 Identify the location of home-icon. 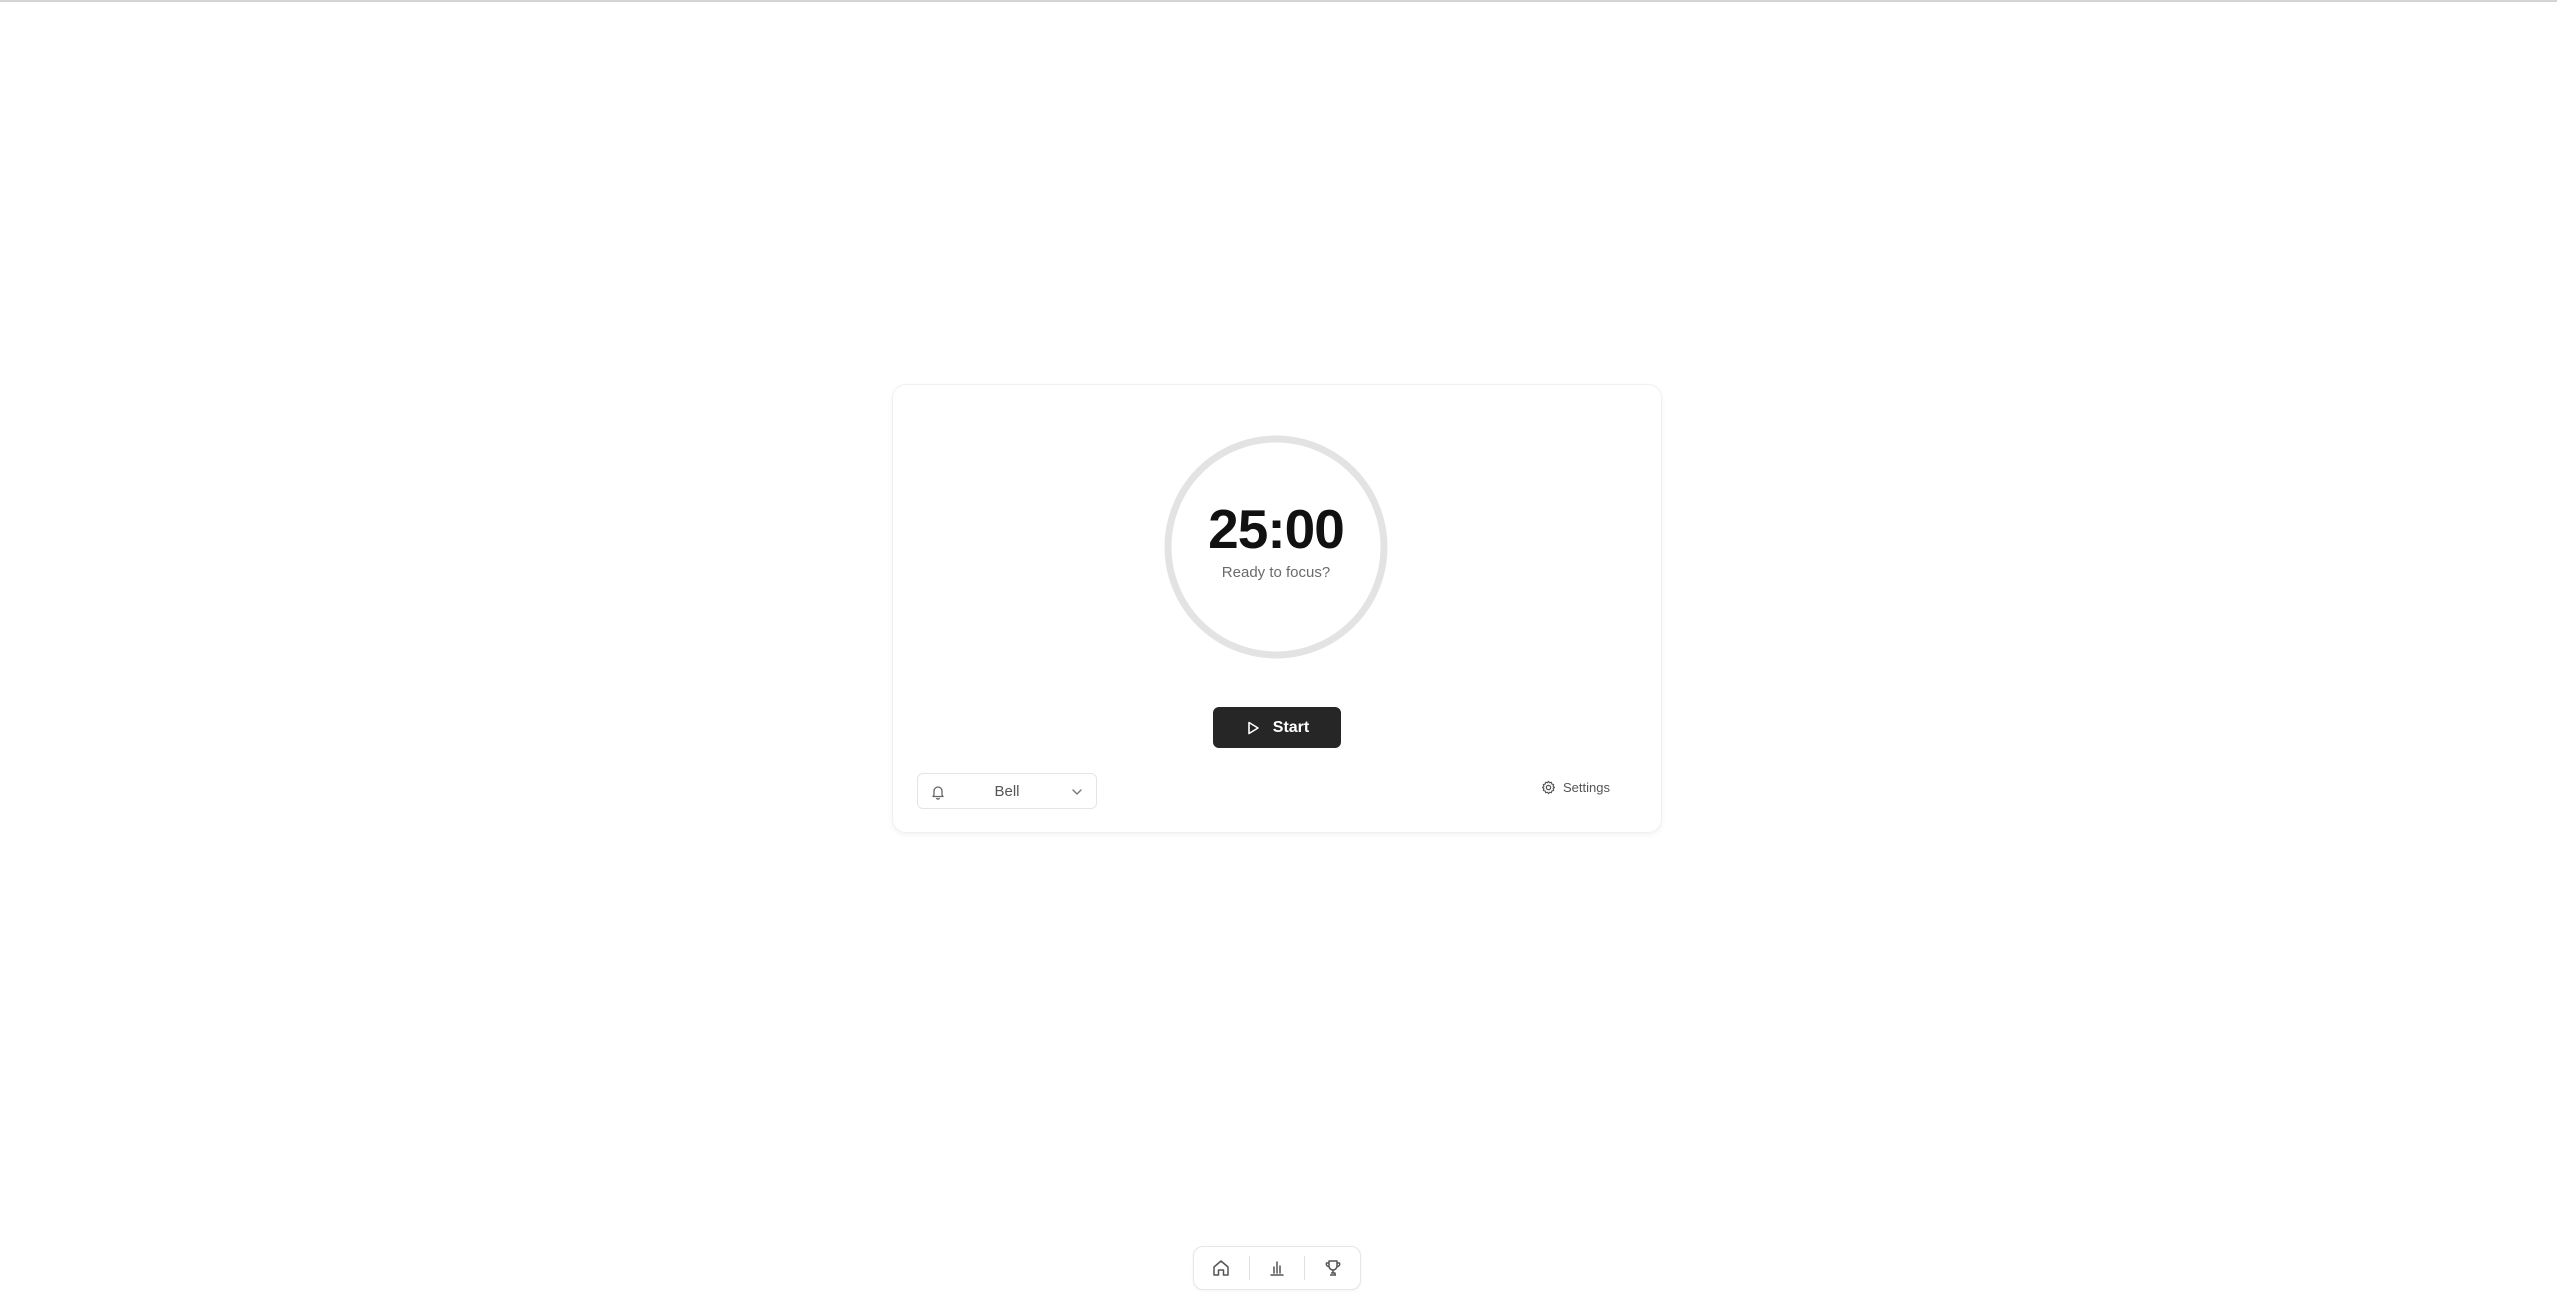
(1221, 1268).